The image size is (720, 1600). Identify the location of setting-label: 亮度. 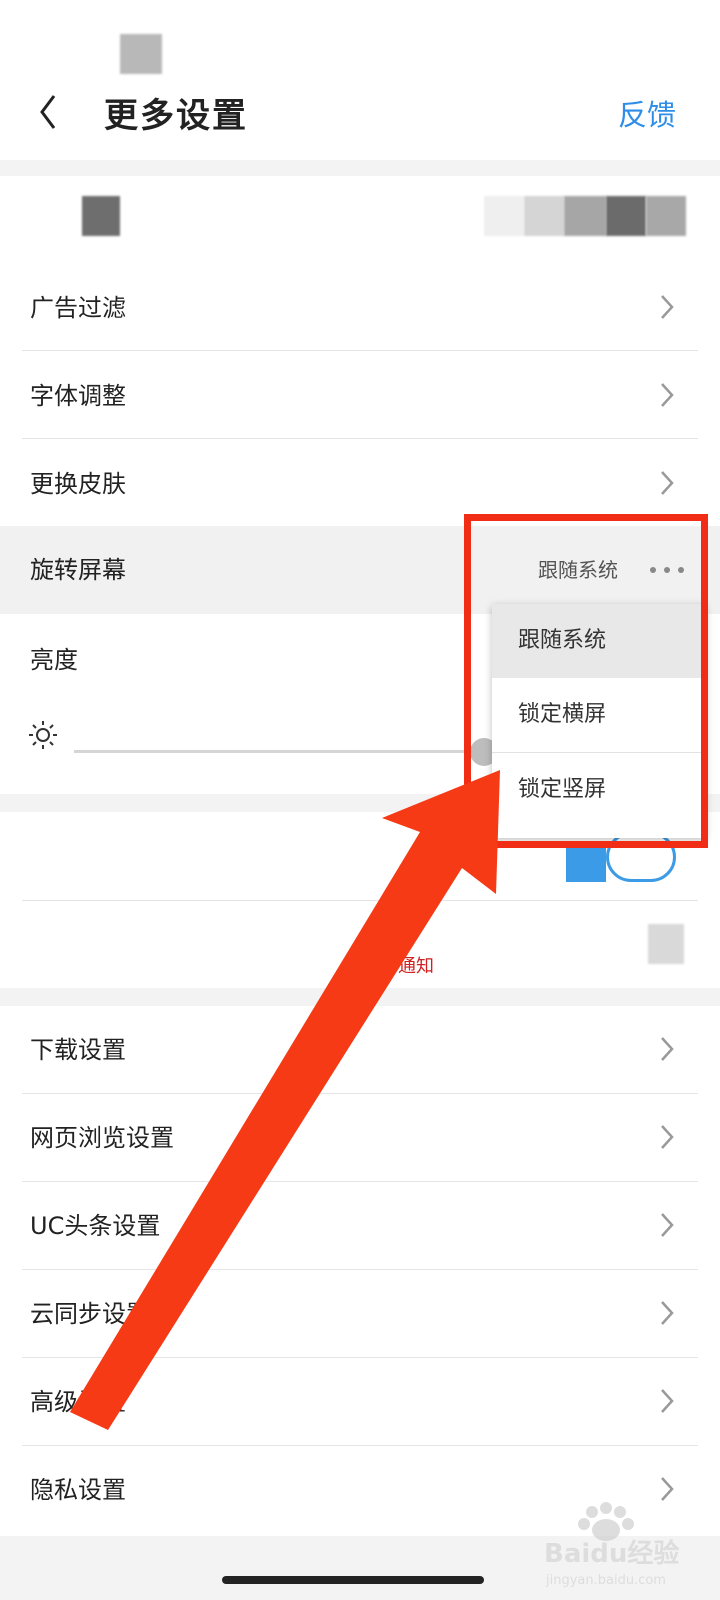
(54, 660).